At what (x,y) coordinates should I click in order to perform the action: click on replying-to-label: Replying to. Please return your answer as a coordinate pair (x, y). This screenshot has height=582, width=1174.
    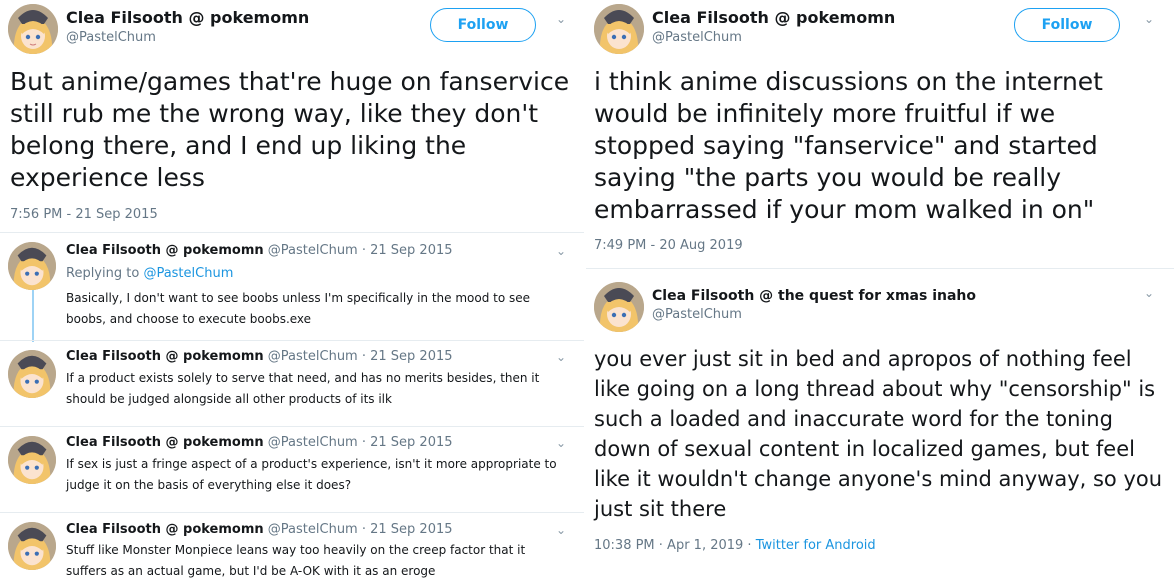
    Looking at the image, I should click on (105, 273).